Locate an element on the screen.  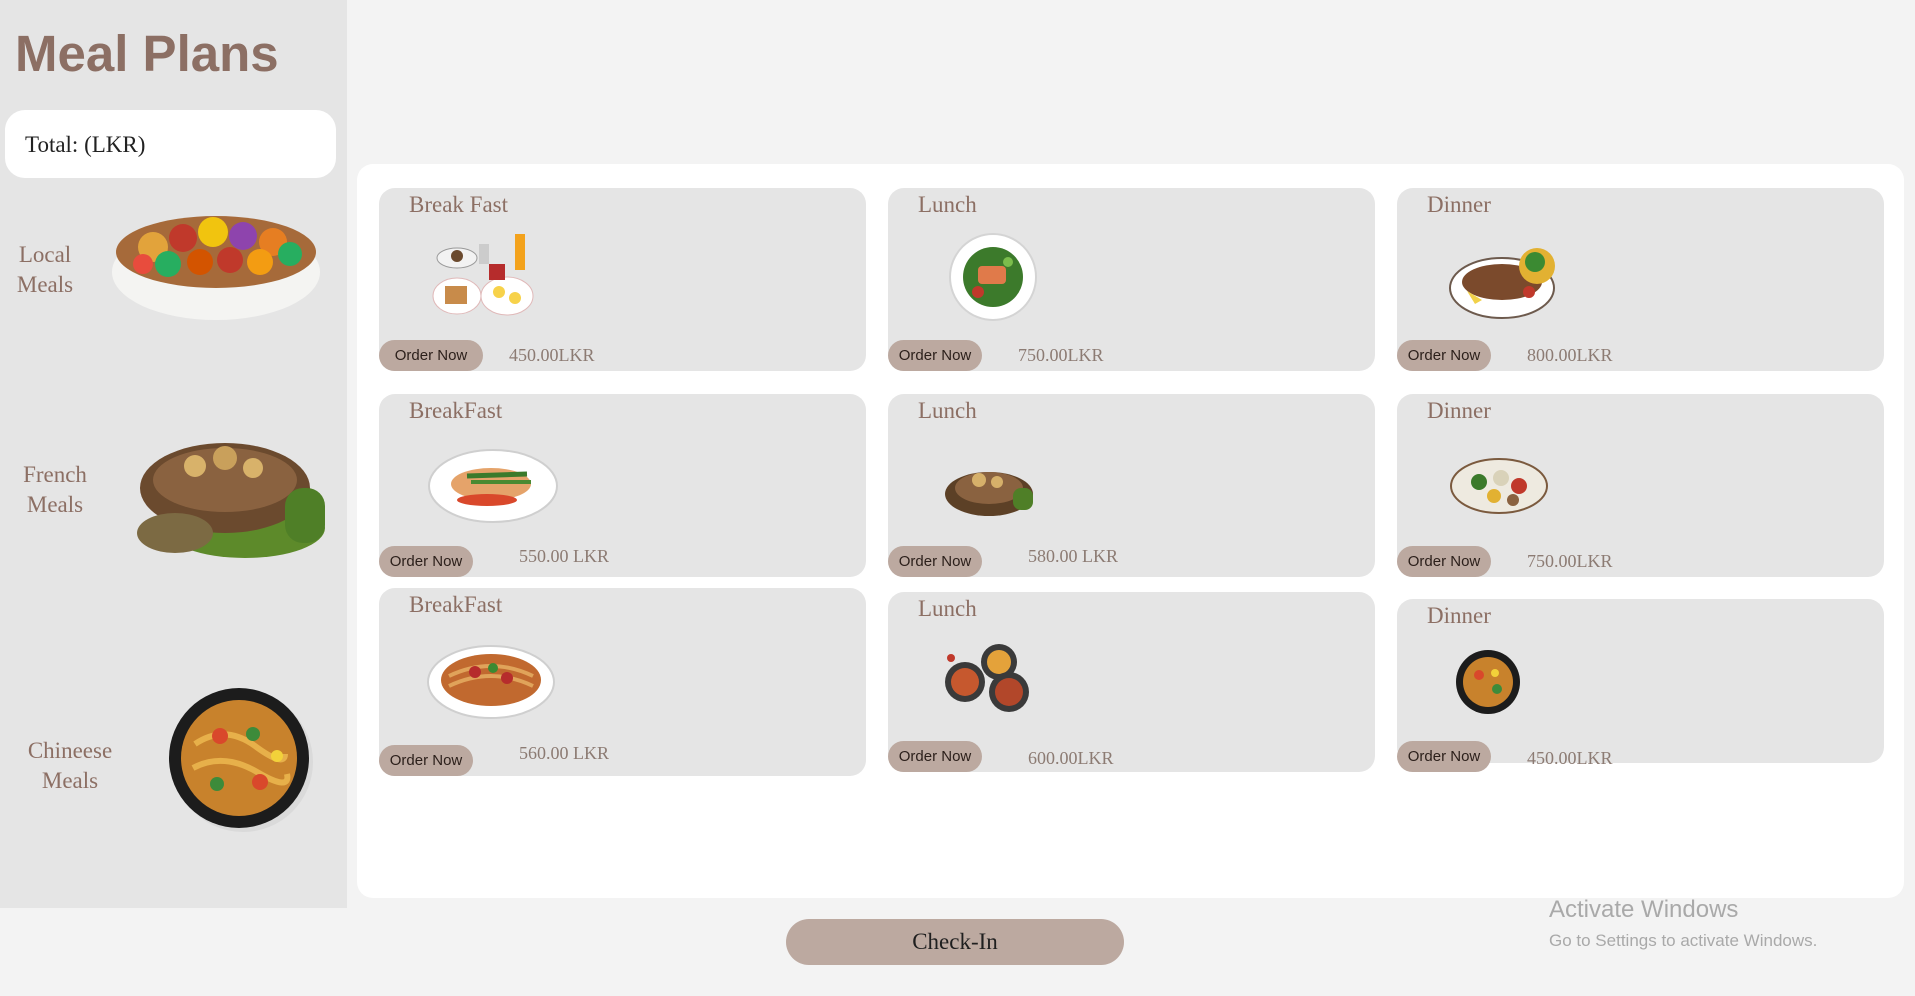
grilled-steak-icon is located at coordinates (231, 500).